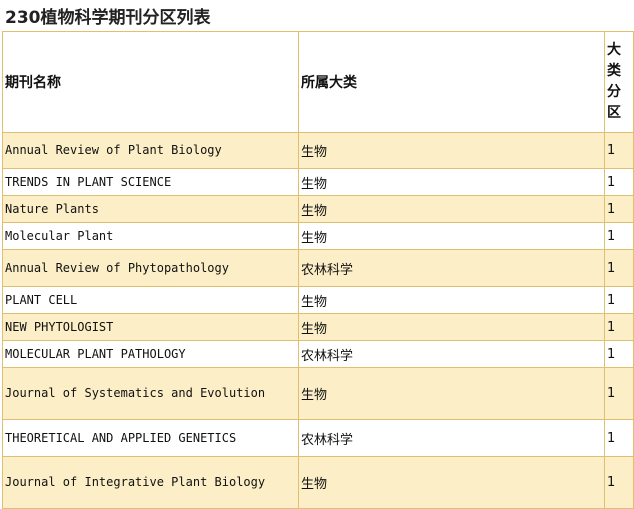 The width and height of the screenshot is (634, 509). Describe the element at coordinates (614, 50) in the screenshot. I see `header-zone-char: 大` at that location.